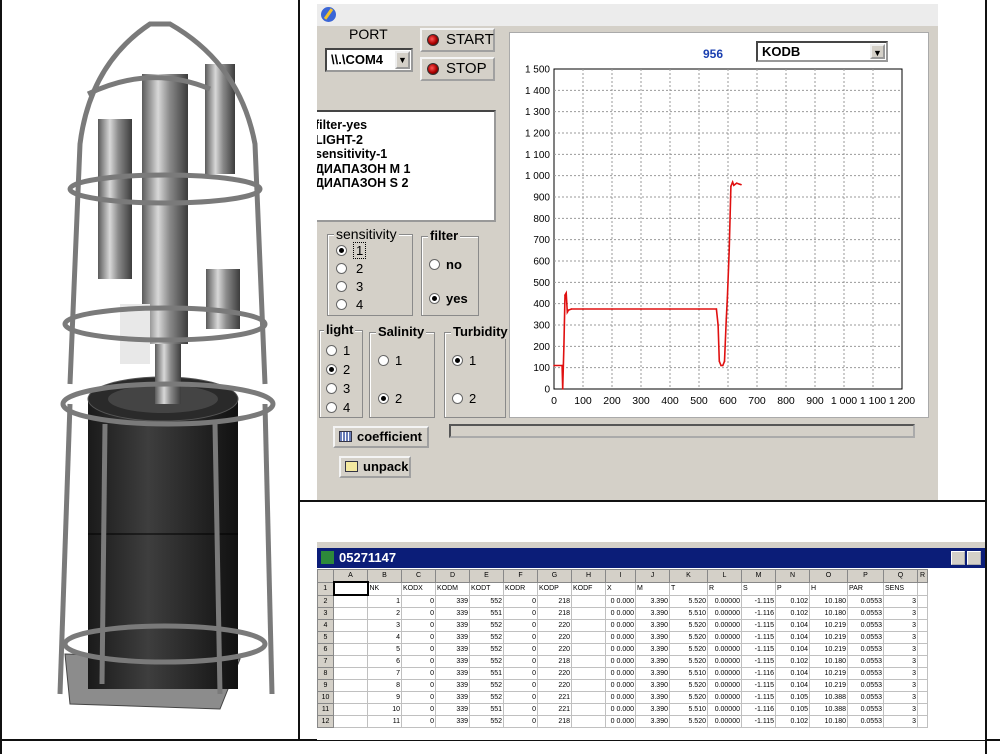  Describe the element at coordinates (588, 576) in the screenshot. I see `column-header: H` at that location.